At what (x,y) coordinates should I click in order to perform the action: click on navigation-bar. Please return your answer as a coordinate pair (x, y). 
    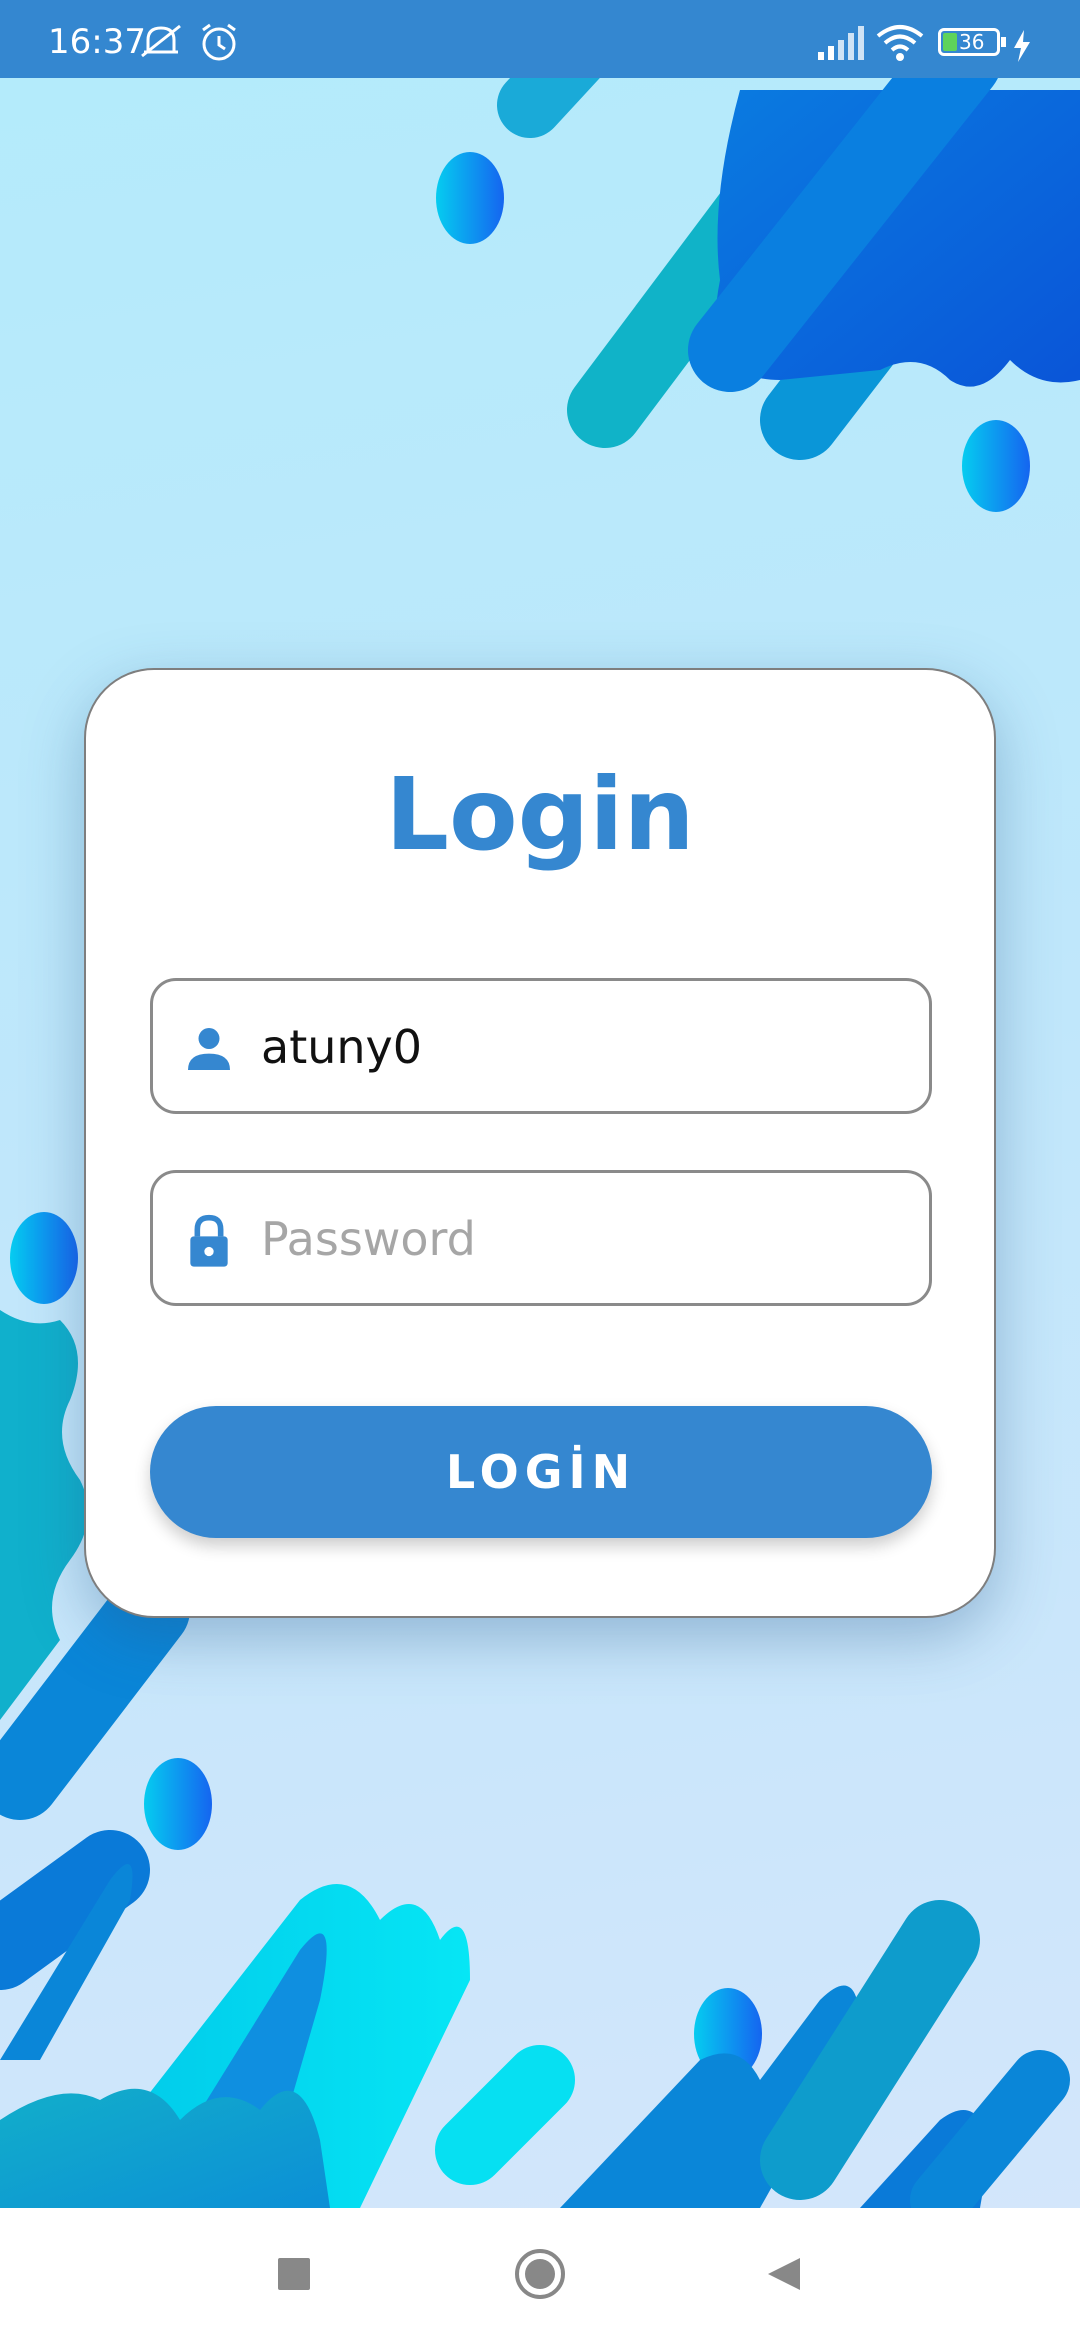
    Looking at the image, I should click on (540, 2274).